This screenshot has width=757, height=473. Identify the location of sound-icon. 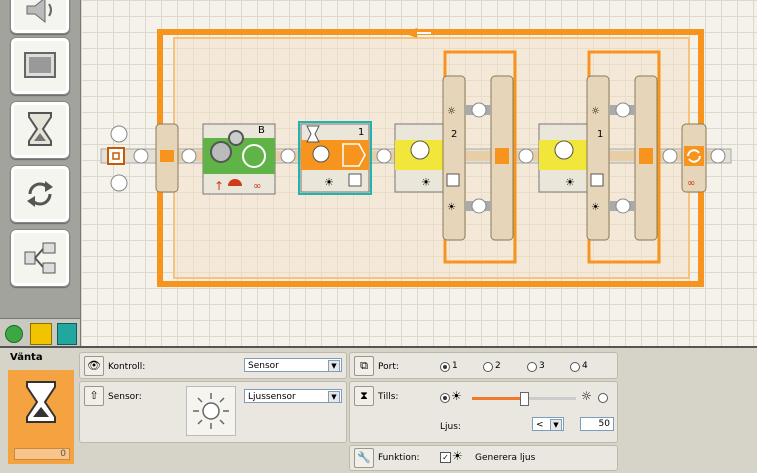
(39, 12).